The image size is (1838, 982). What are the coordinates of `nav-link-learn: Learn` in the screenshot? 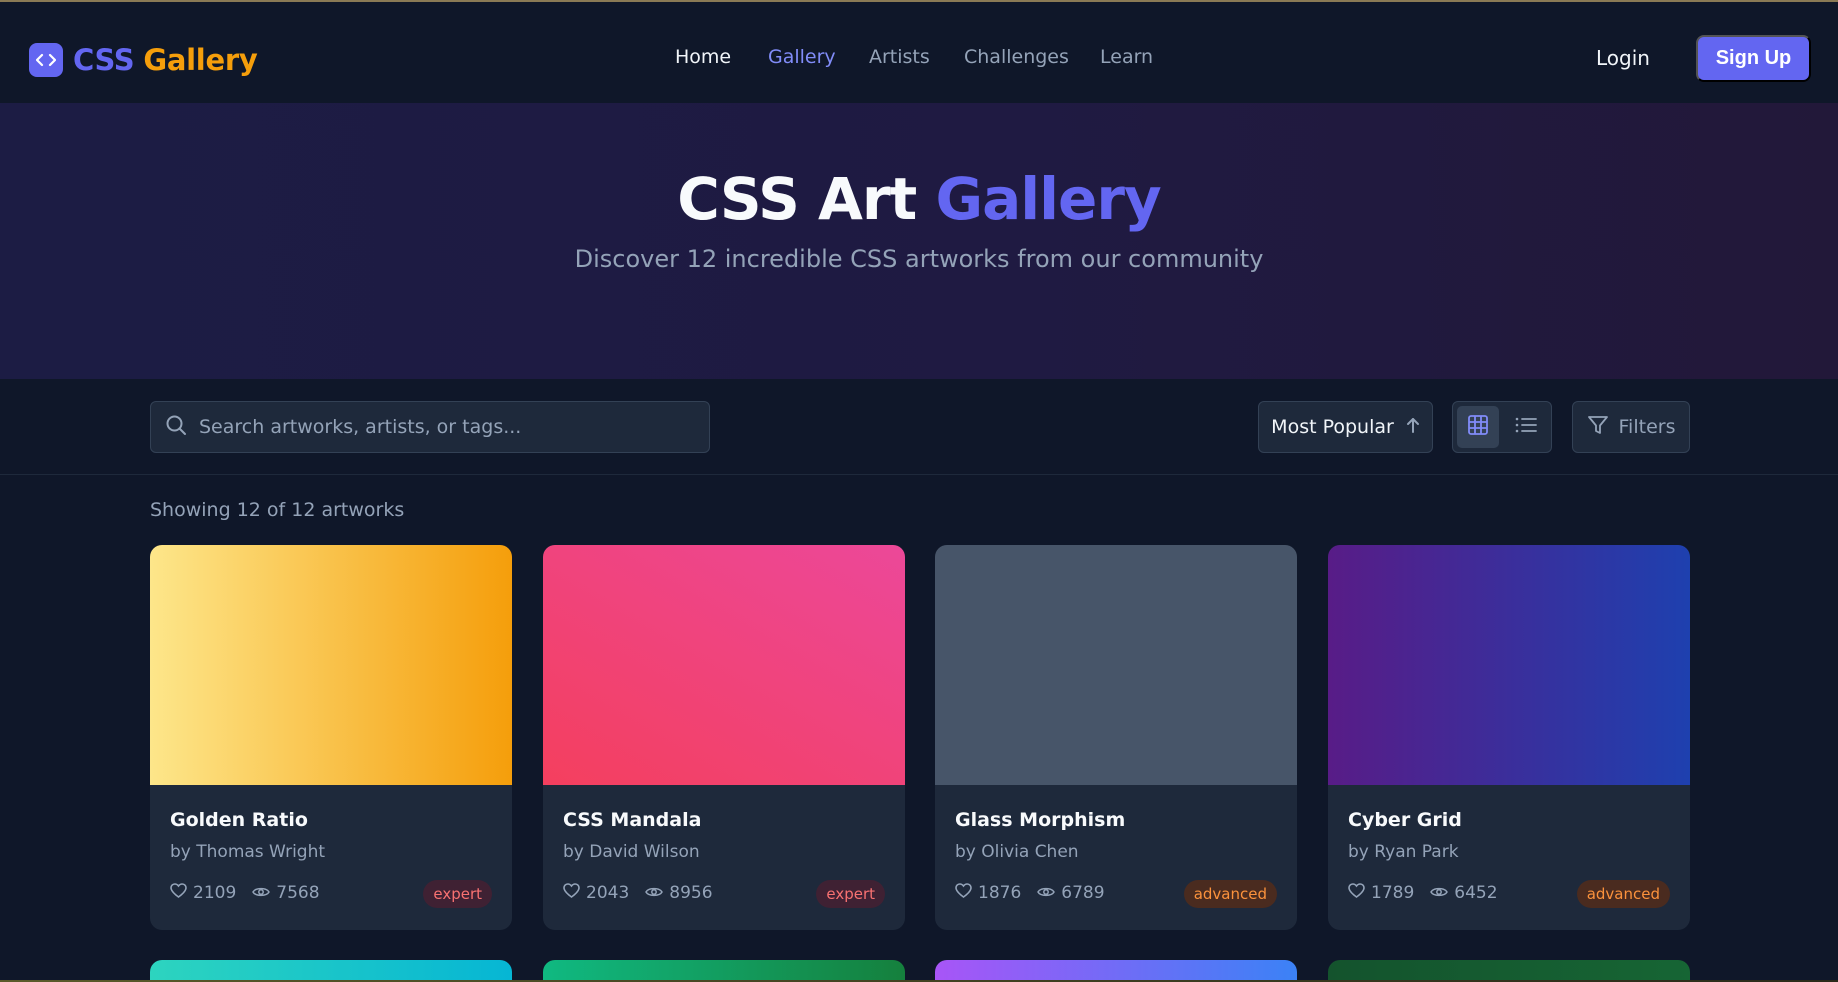 It's located at (1126, 57).